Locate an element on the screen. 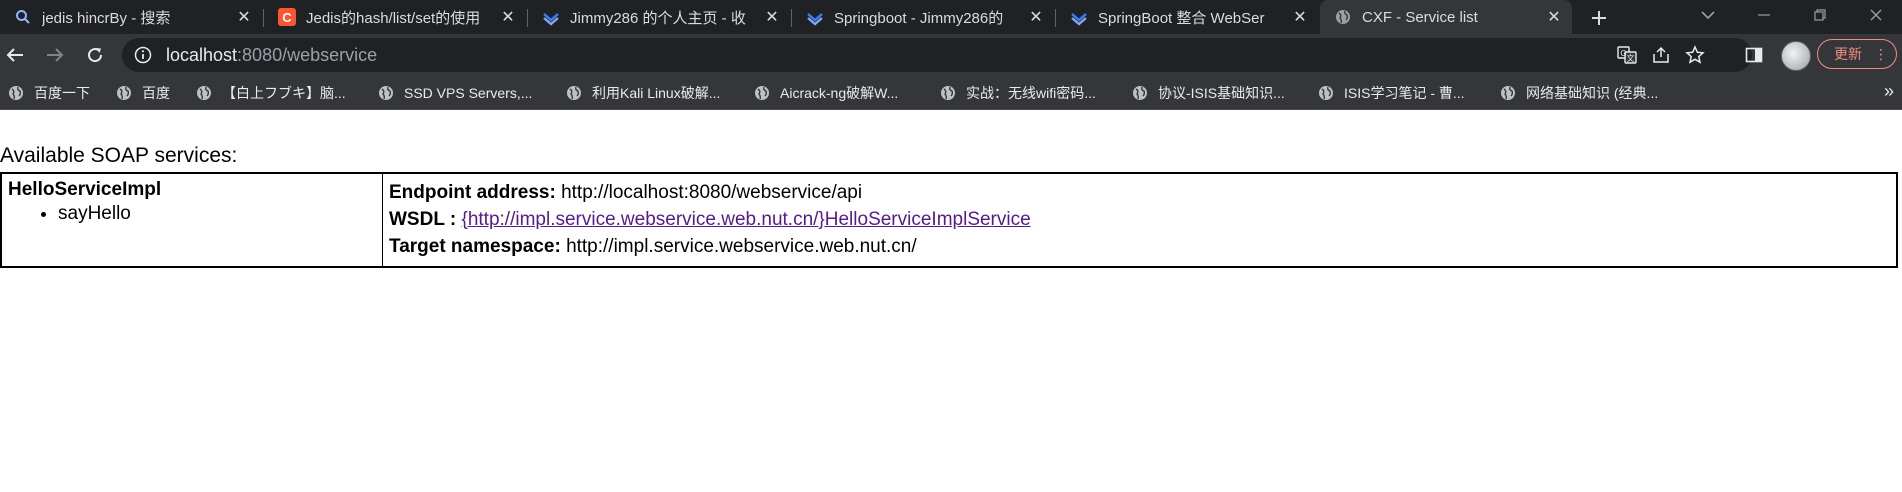  url-host: localhost is located at coordinates (202, 55).